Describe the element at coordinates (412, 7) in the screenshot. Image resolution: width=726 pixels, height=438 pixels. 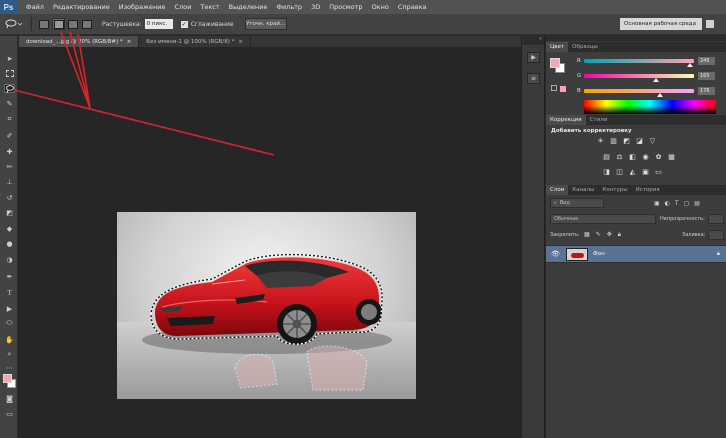
I see `menu-help: Справка` at that location.